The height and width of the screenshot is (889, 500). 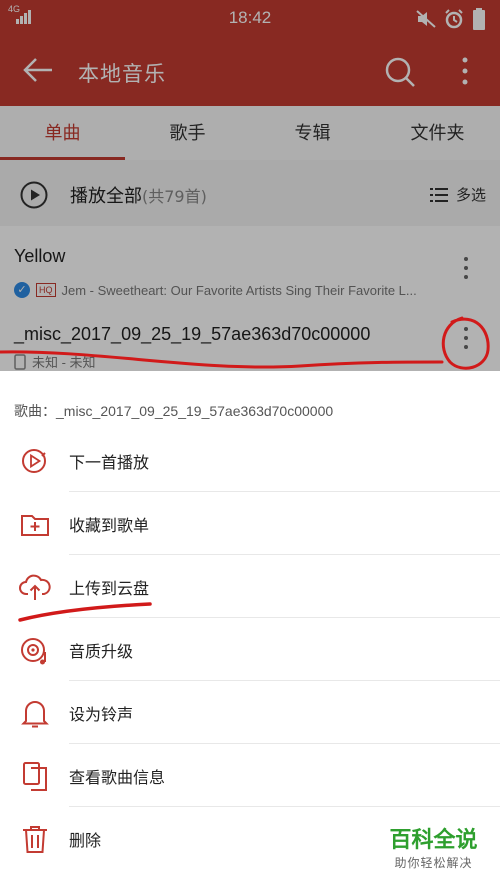 I want to click on menu-item-label: 下一首播放, so click(x=109, y=462).